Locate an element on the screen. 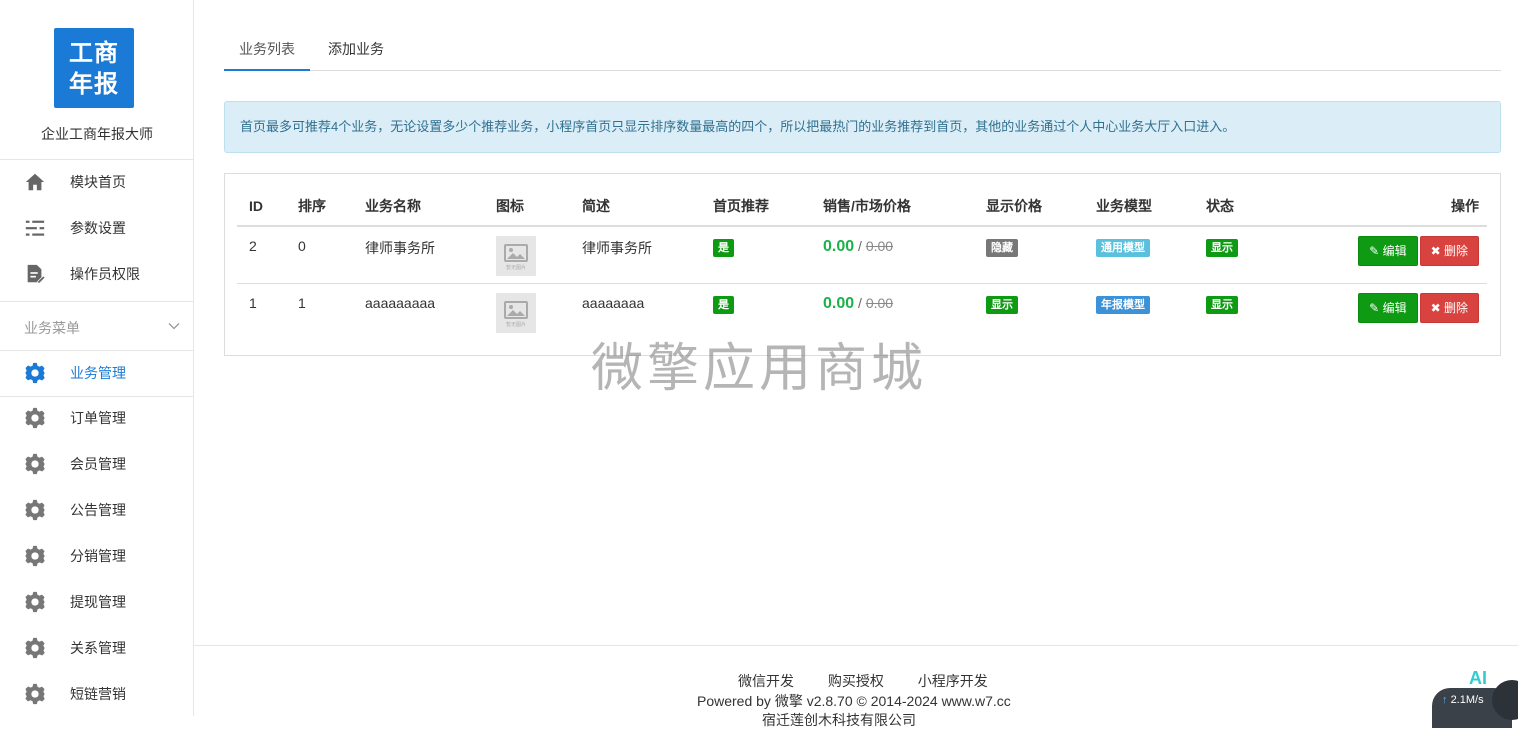 The image size is (1518, 730). cell-show-price: 隐藏 is located at coordinates (1029, 255).